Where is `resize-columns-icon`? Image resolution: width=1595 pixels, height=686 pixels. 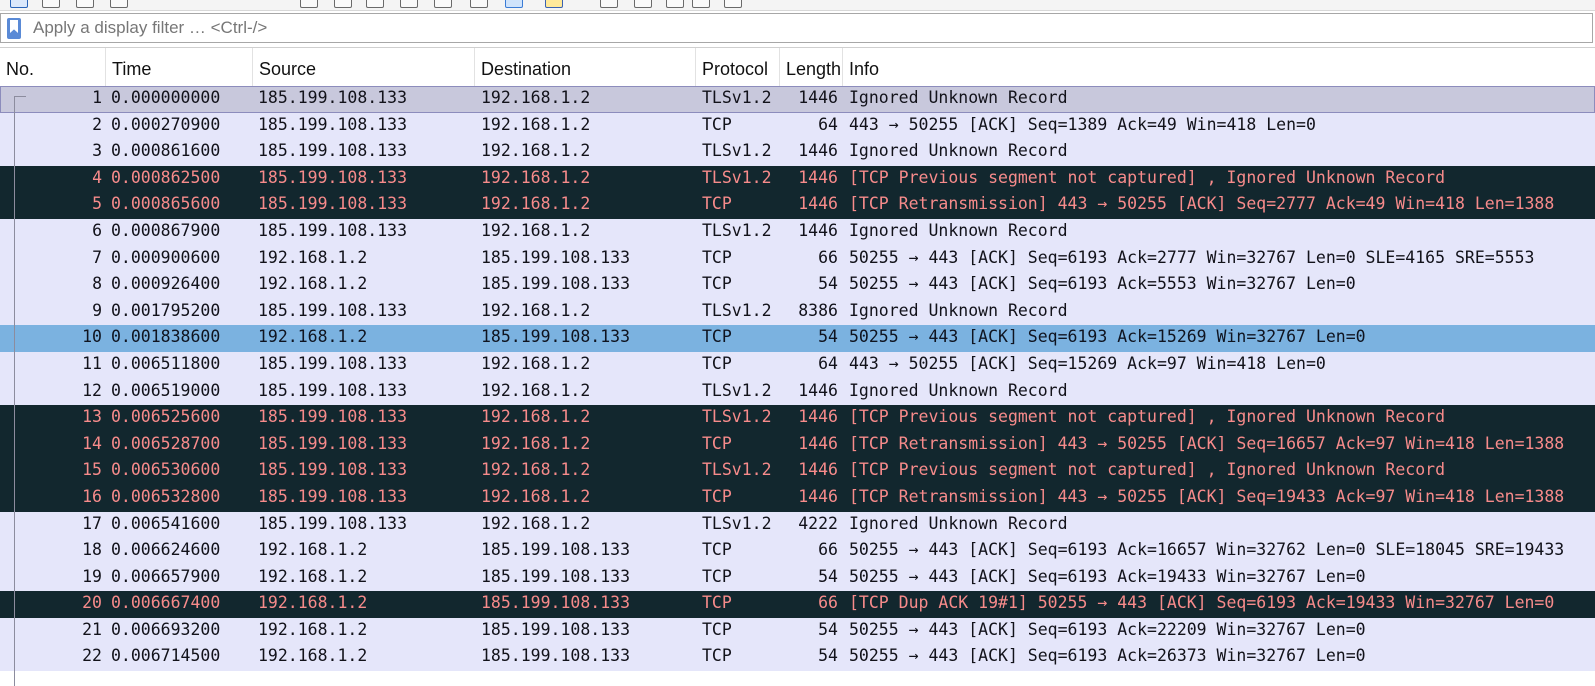
resize-columns-icon is located at coordinates (701, 4).